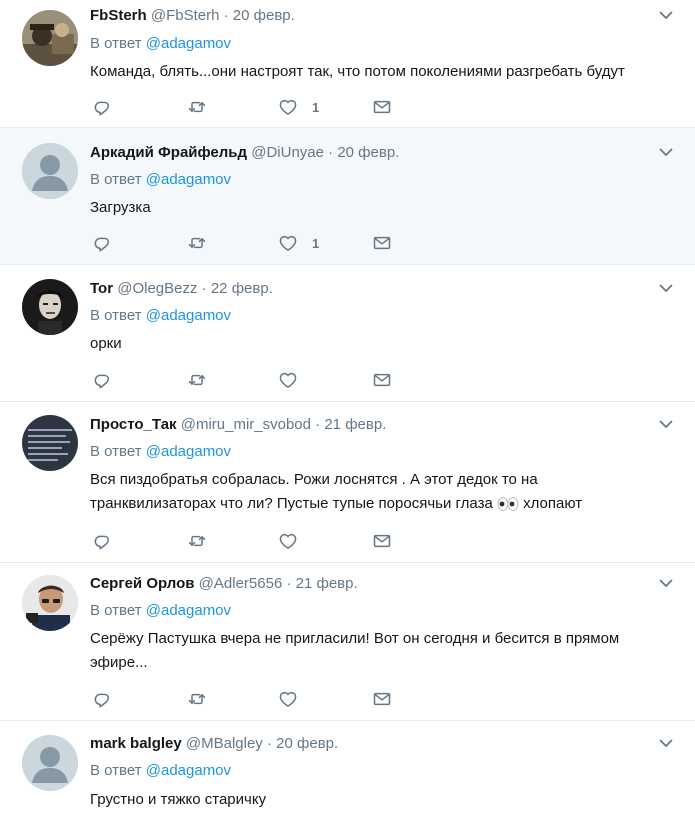 The image size is (695, 813). I want to click on tweet-header: FbSterh @FbSterh · 20 февр., so click(192, 16).